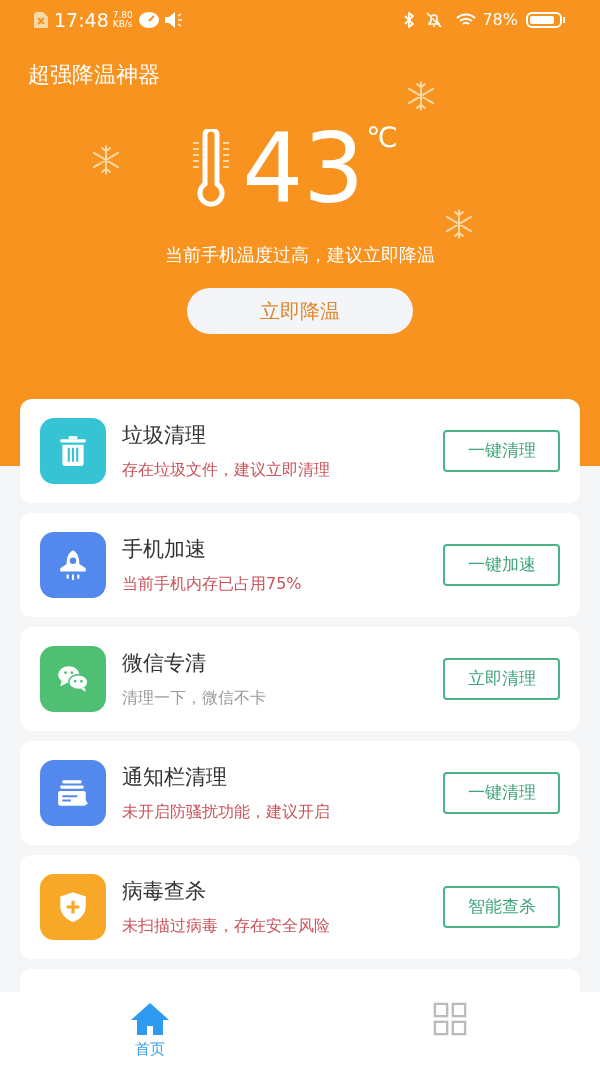 Image resolution: width=600 pixels, height=1067 pixels. I want to click on bell-off-icon, so click(434, 20).